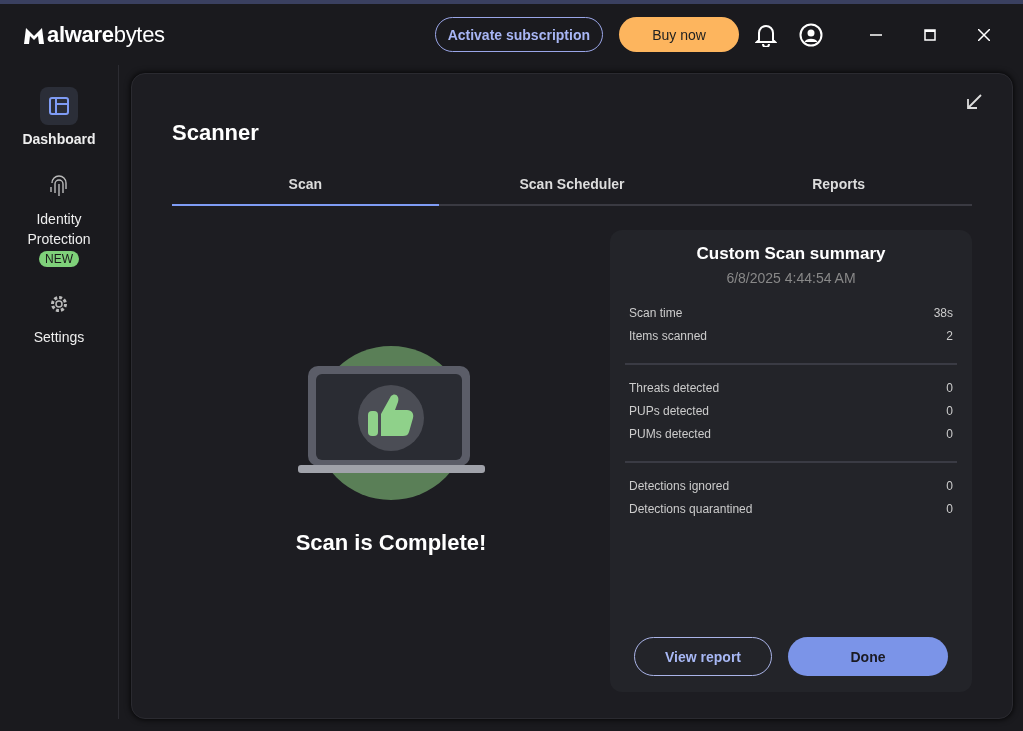 The image size is (1023, 731). I want to click on summary-label: PUMs detected, so click(670, 434).